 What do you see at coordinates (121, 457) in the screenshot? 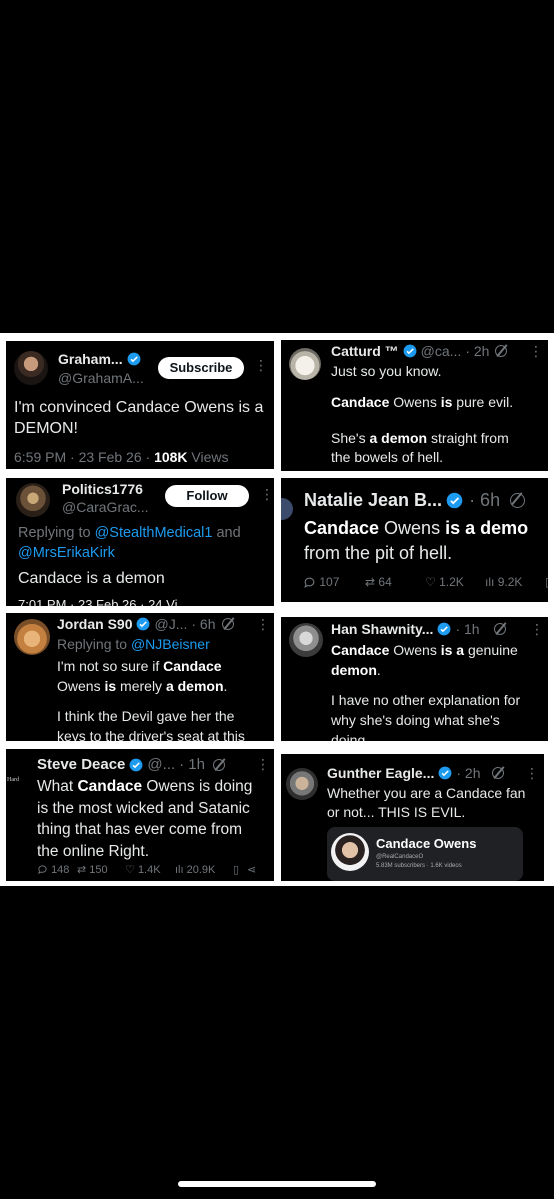
I see `tweet-meta: 6:59 PM · 23 Feb 26 · 108K Views` at bounding box center [121, 457].